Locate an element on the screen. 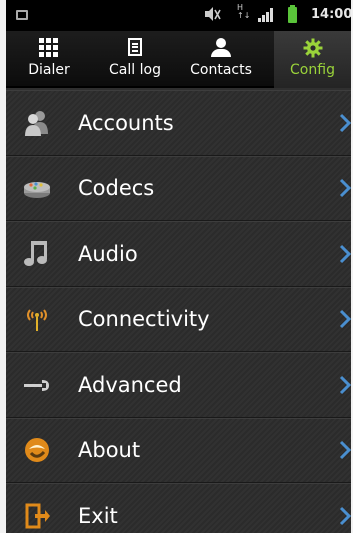  codecs-icon is located at coordinates (37, 188).